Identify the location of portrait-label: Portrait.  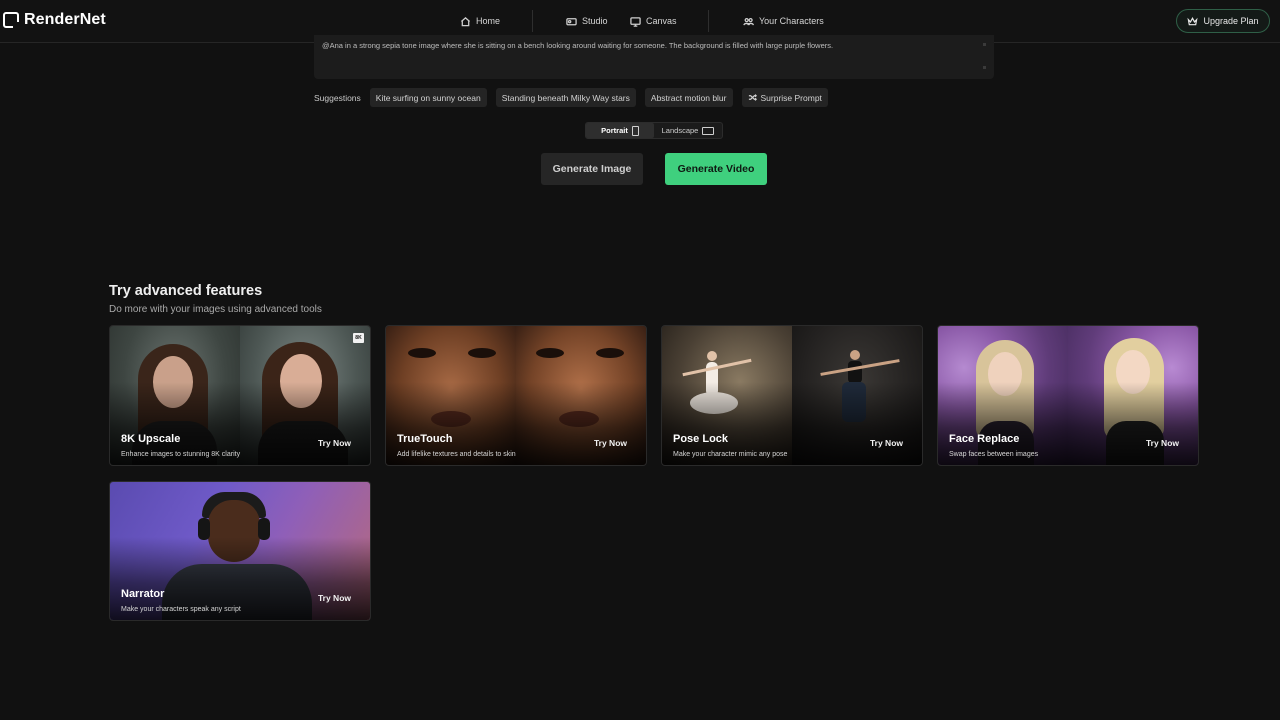
(614, 130).